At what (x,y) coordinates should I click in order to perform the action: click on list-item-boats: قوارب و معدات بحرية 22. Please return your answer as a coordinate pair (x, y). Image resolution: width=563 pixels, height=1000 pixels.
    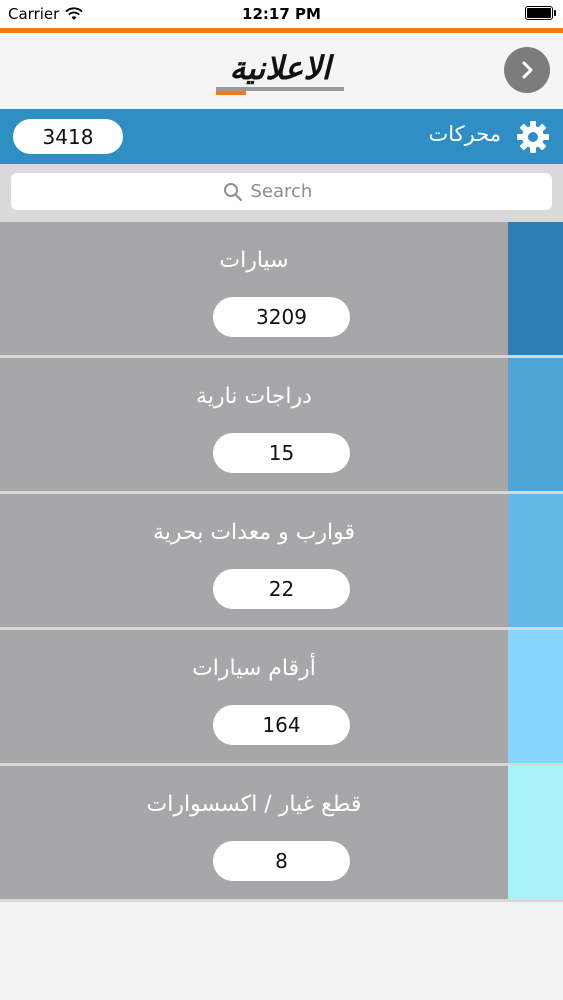
    Looking at the image, I should click on (281, 559).